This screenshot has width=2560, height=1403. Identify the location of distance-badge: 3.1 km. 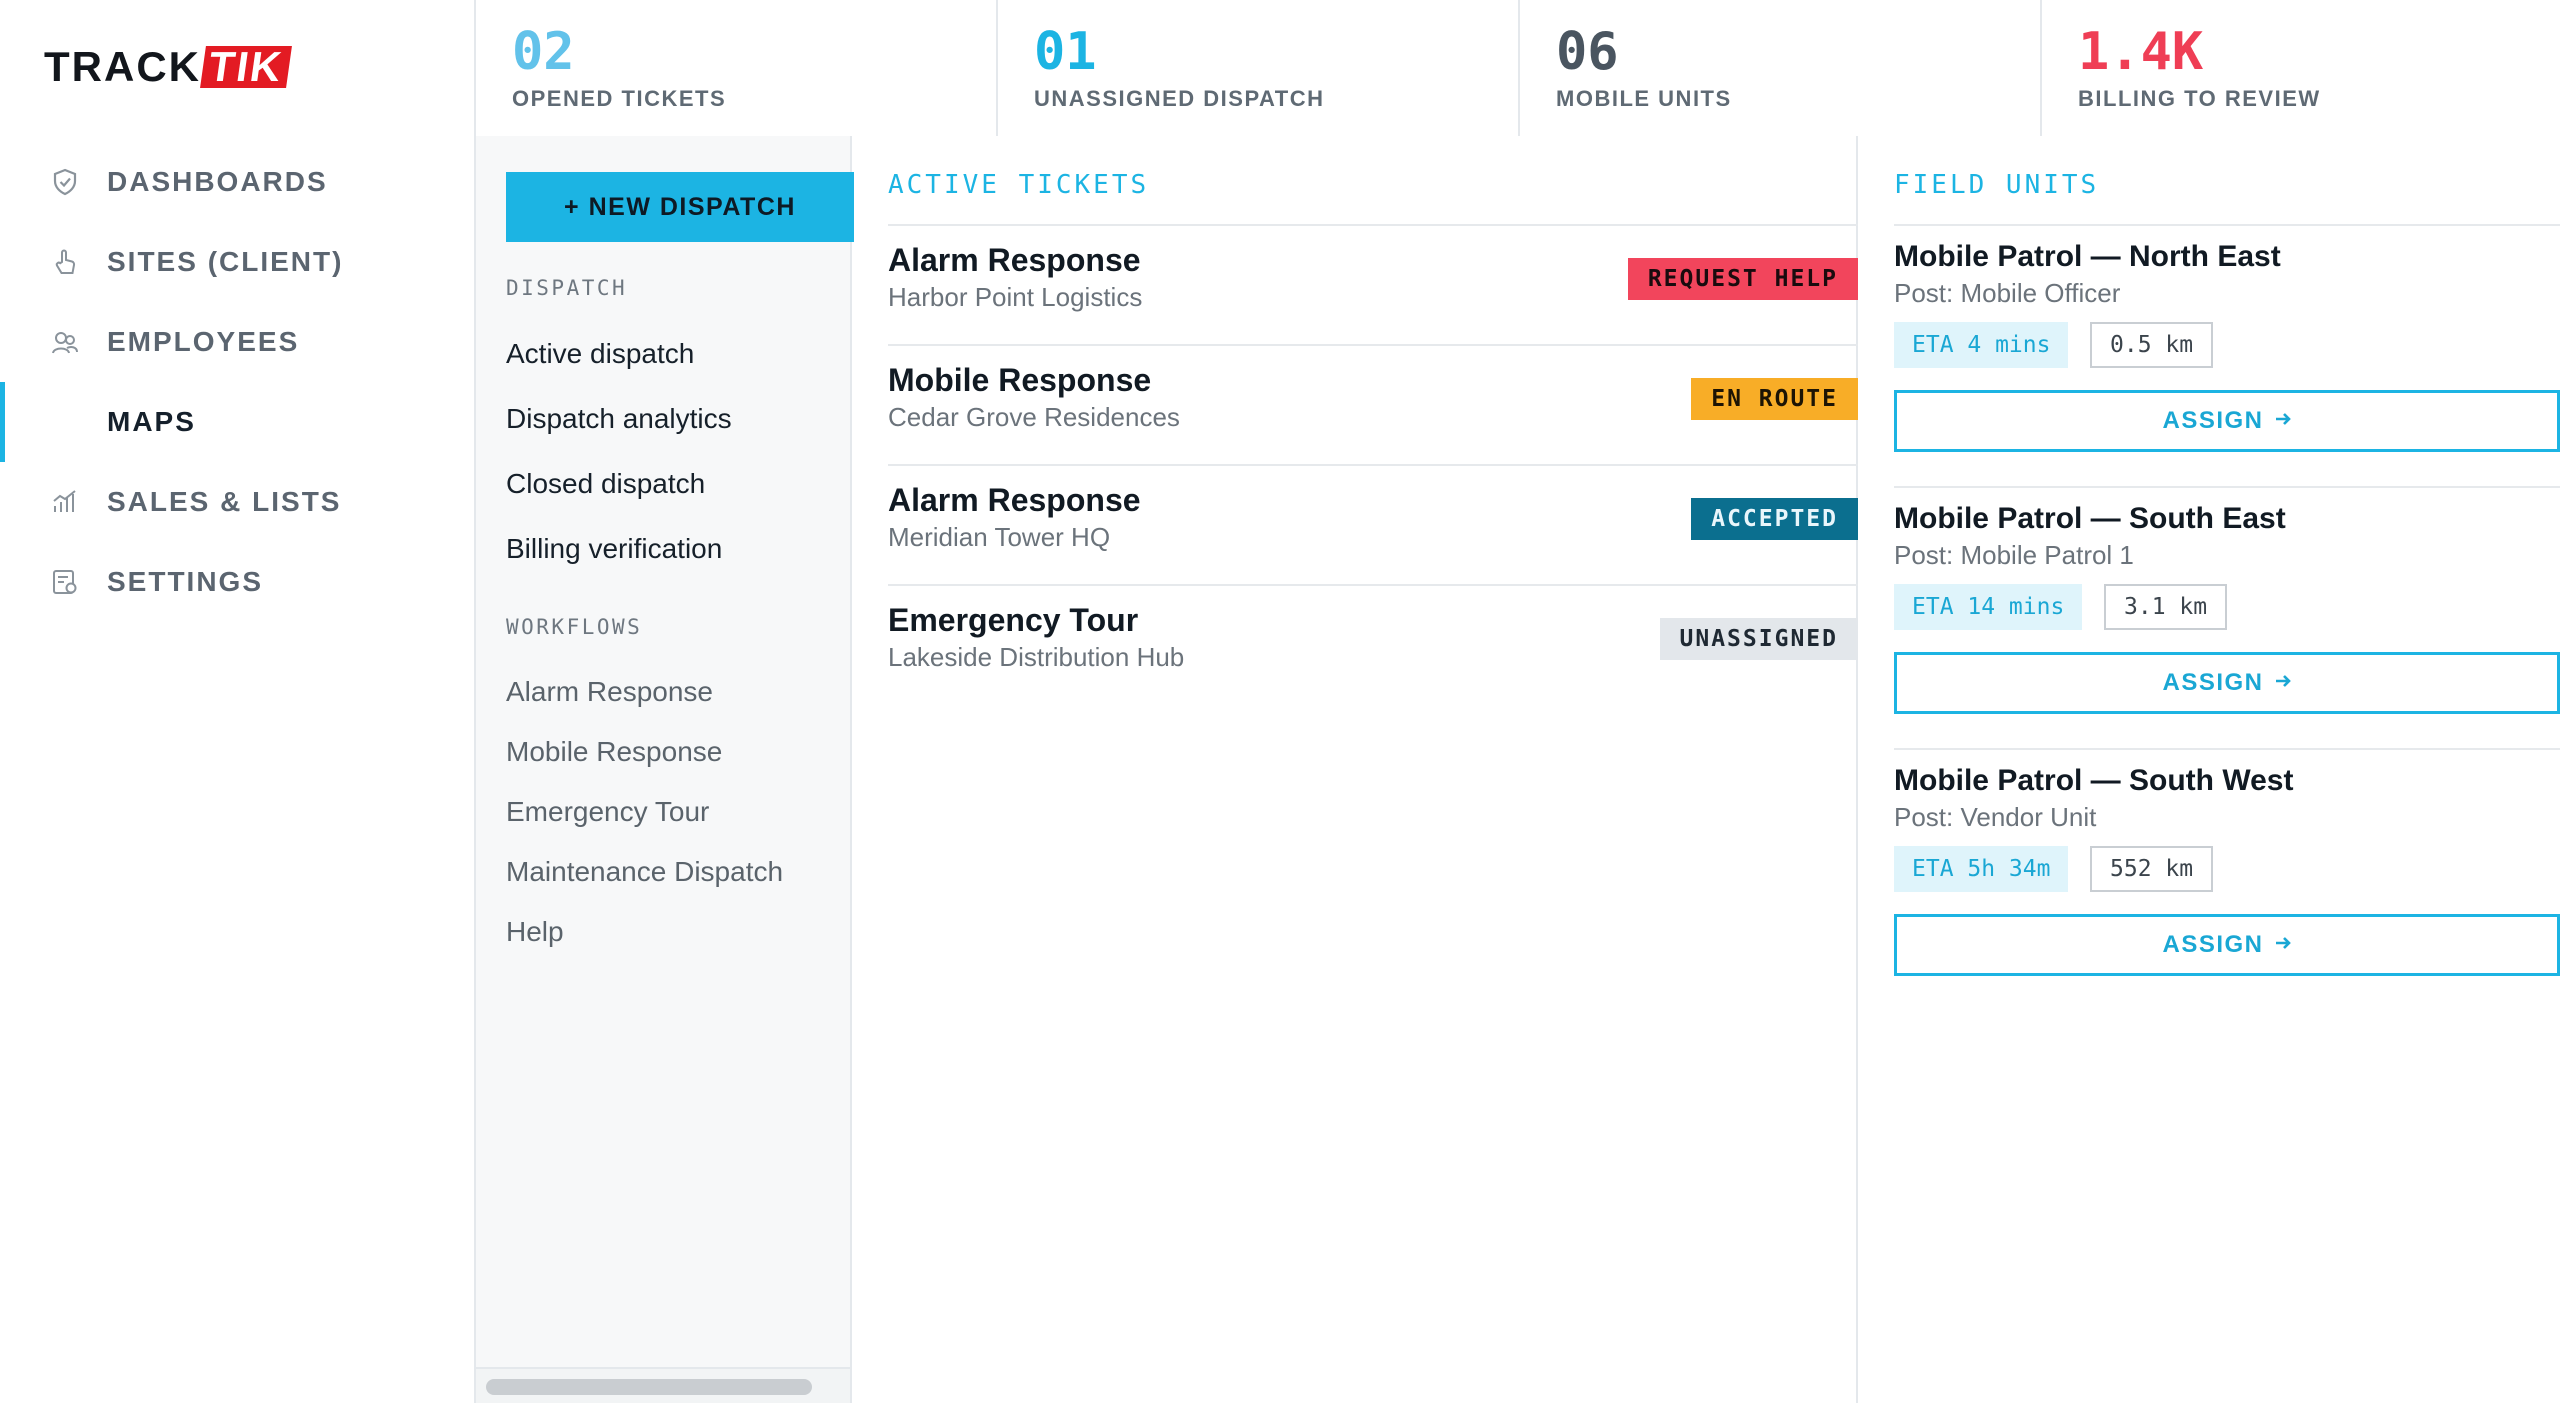
(2166, 607).